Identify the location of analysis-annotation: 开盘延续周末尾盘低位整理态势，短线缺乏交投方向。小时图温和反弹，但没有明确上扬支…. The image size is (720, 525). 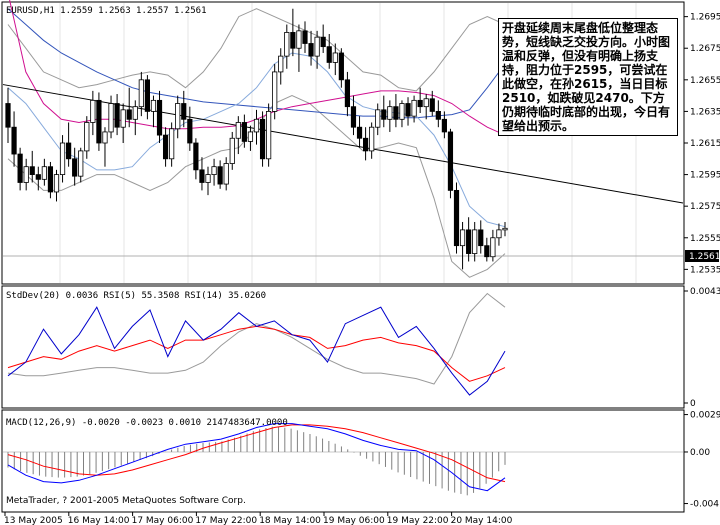
(588, 77).